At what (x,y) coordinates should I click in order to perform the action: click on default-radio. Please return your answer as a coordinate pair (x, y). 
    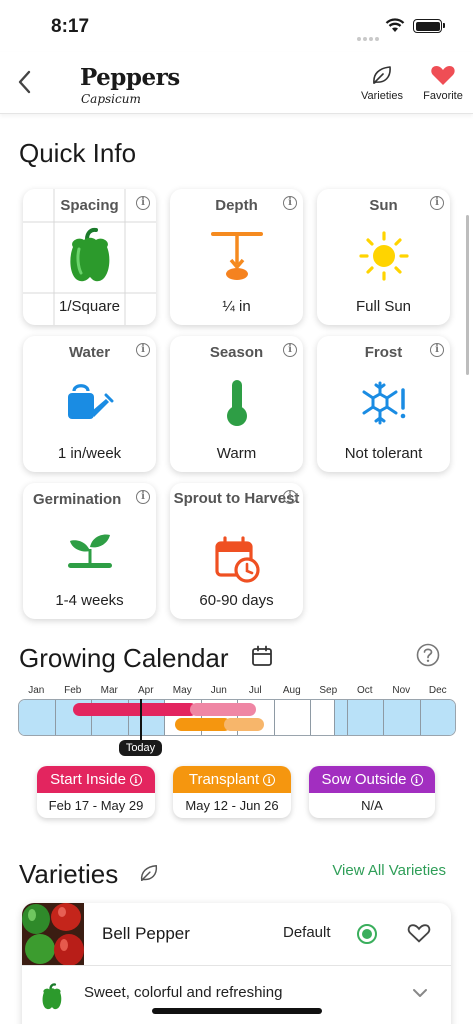
    Looking at the image, I should click on (367, 934).